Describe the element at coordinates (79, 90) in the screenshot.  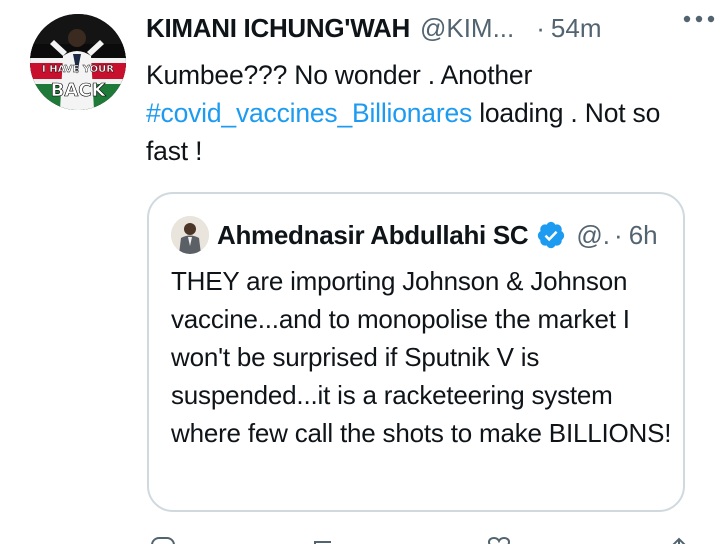
I see `avatar-text-bottom: BACK` at that location.